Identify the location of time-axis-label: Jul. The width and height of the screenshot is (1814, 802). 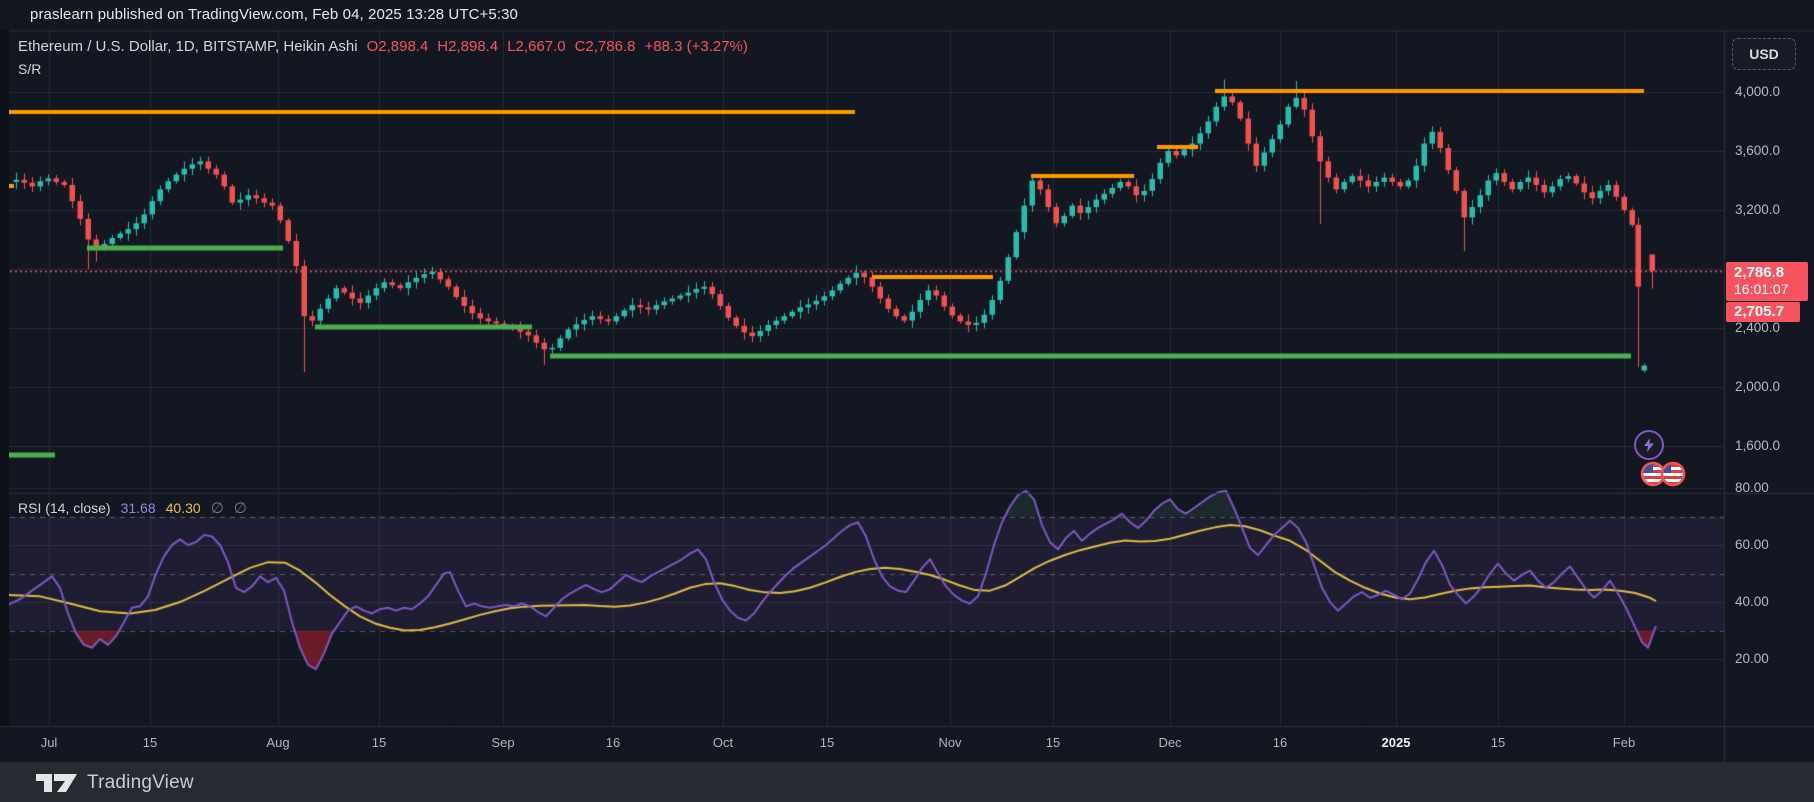
(49, 742).